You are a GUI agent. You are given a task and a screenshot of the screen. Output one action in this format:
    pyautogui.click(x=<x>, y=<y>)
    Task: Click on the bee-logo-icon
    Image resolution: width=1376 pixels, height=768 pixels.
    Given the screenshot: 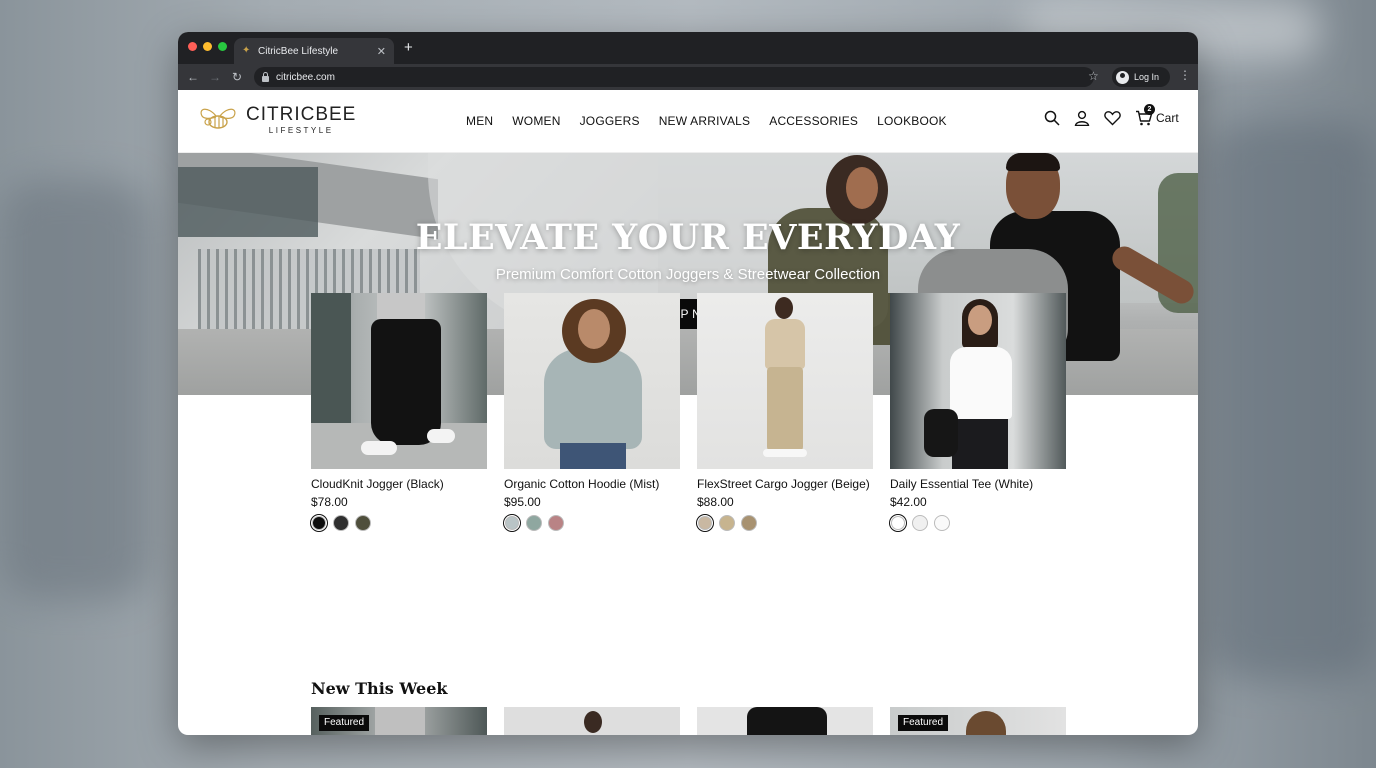 What is the action you would take?
    pyautogui.click(x=218, y=118)
    